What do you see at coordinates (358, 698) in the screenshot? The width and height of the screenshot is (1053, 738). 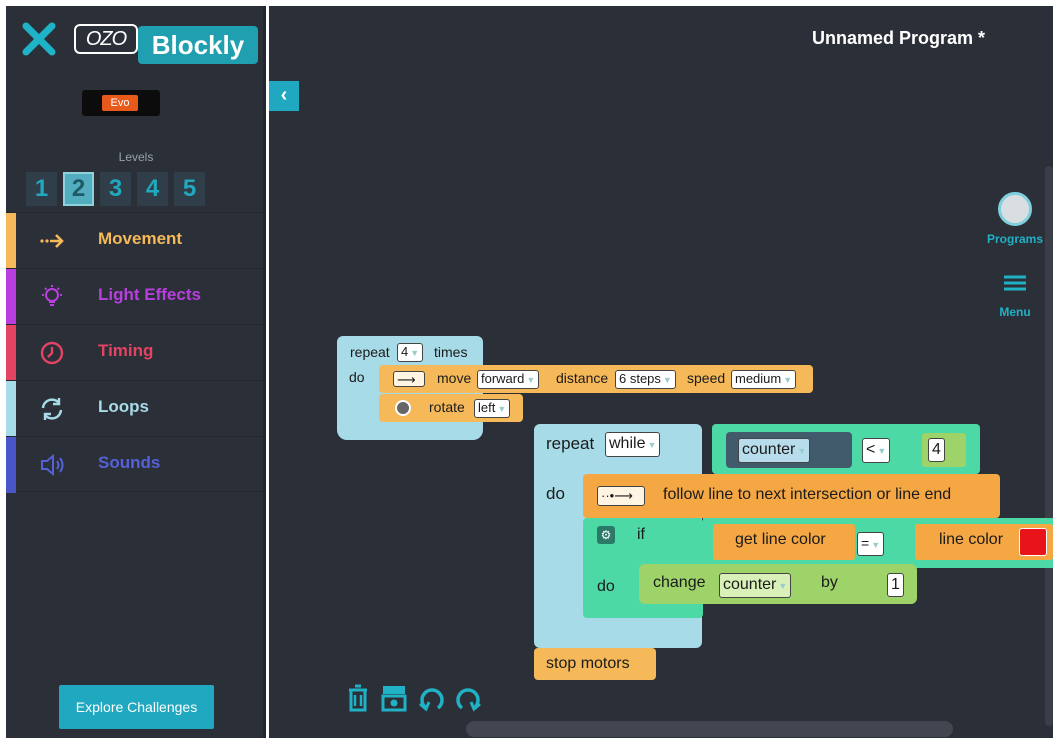 I see `trash-icon` at bounding box center [358, 698].